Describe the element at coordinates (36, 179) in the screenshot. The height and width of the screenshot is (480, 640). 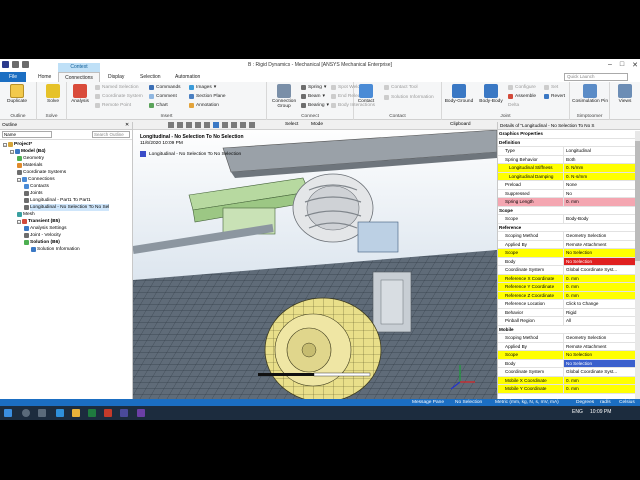
I see `tree-node: − Connections` at that location.